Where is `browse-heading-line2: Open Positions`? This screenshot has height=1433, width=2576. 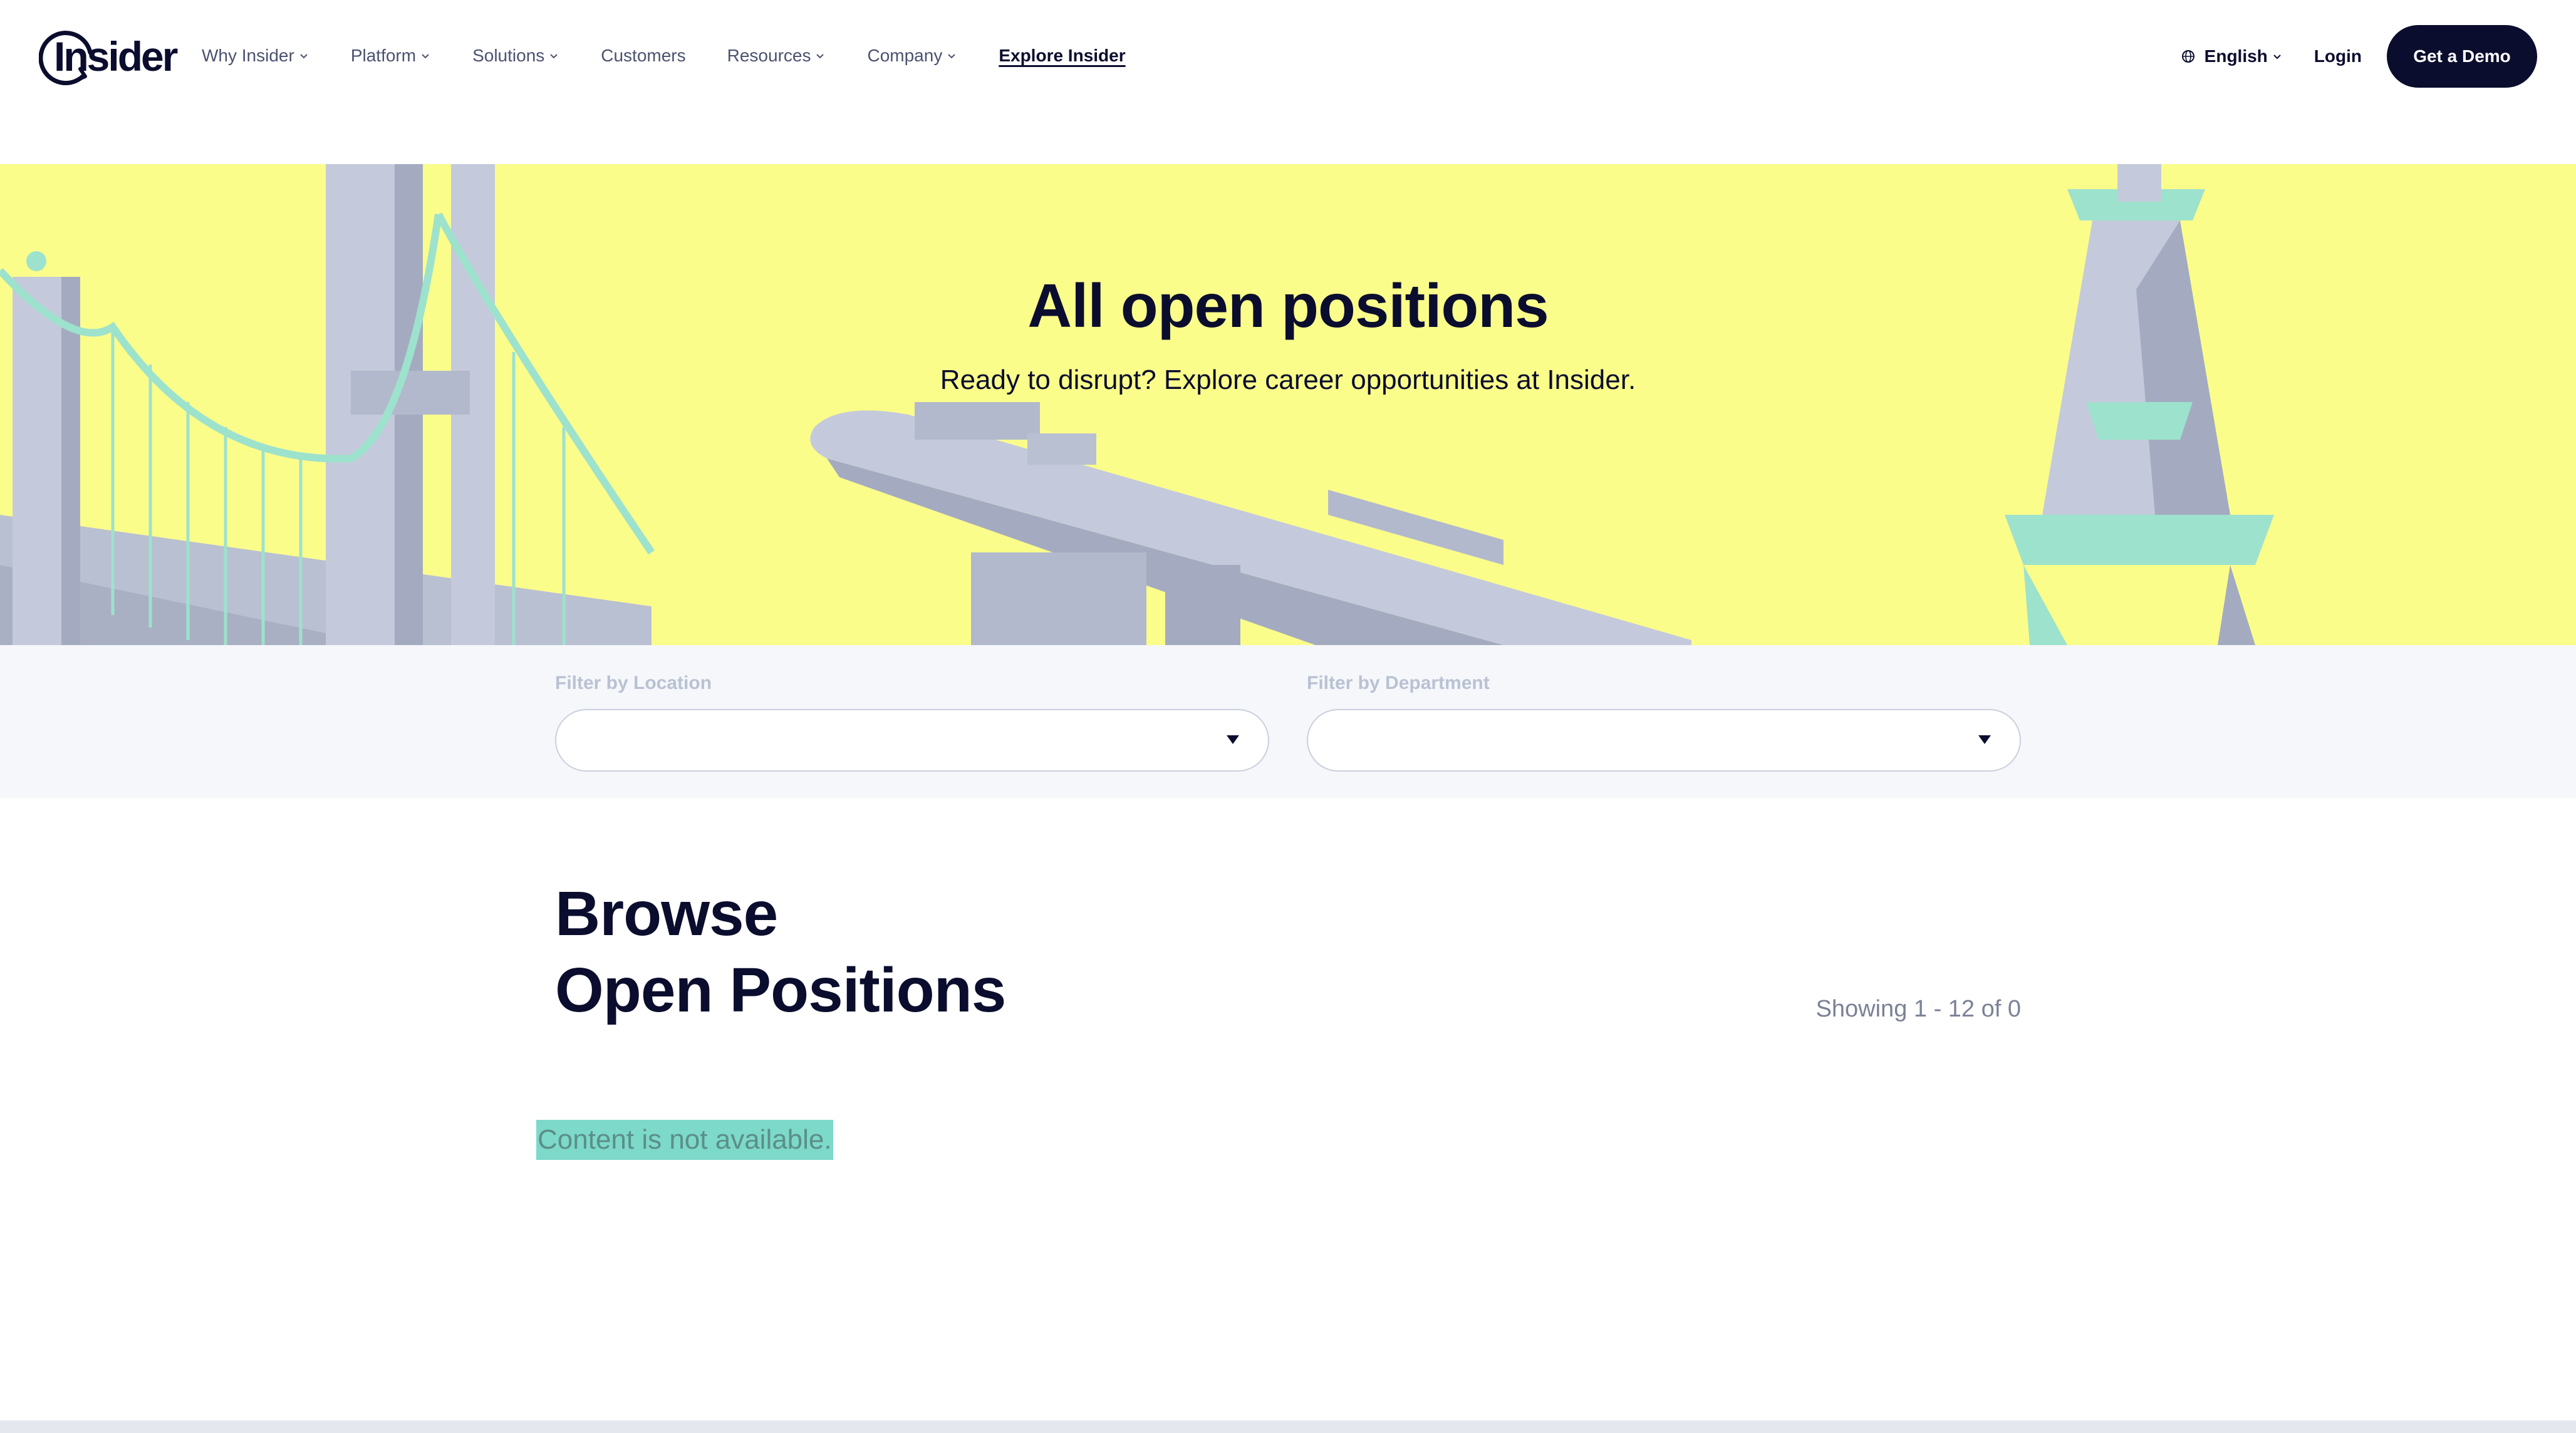 browse-heading-line2: Open Positions is located at coordinates (780, 990).